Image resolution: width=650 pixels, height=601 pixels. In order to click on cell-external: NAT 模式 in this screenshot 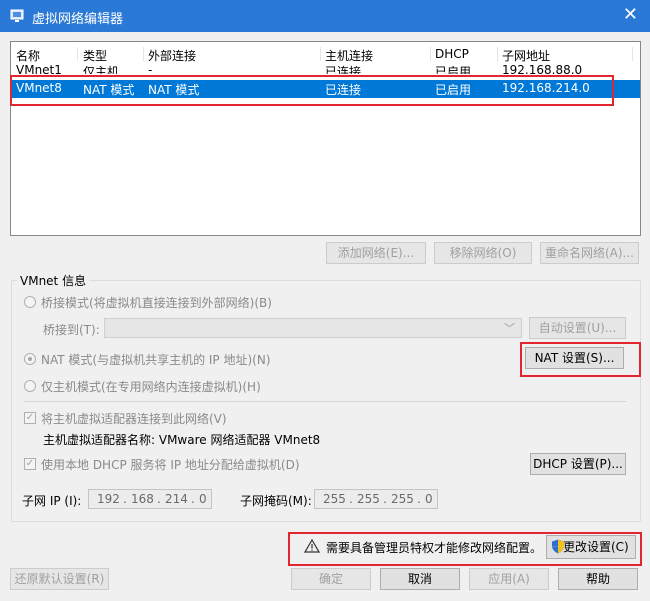, I will do `click(174, 90)`.